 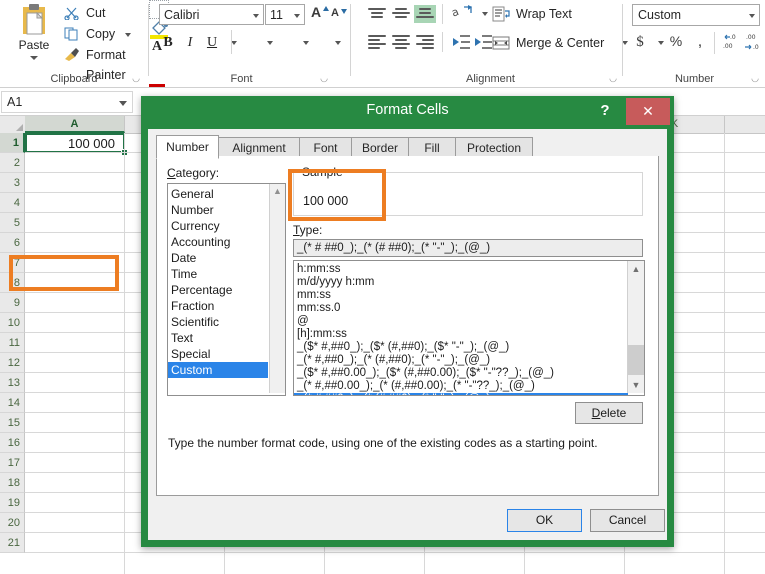 What do you see at coordinates (123, 103) in the screenshot?
I see `name-box-caret-icon` at bounding box center [123, 103].